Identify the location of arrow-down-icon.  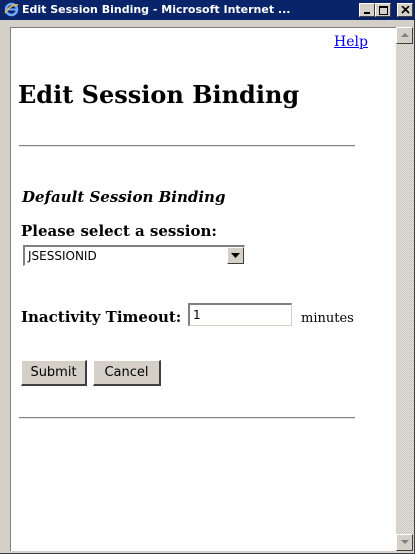
(405, 542).